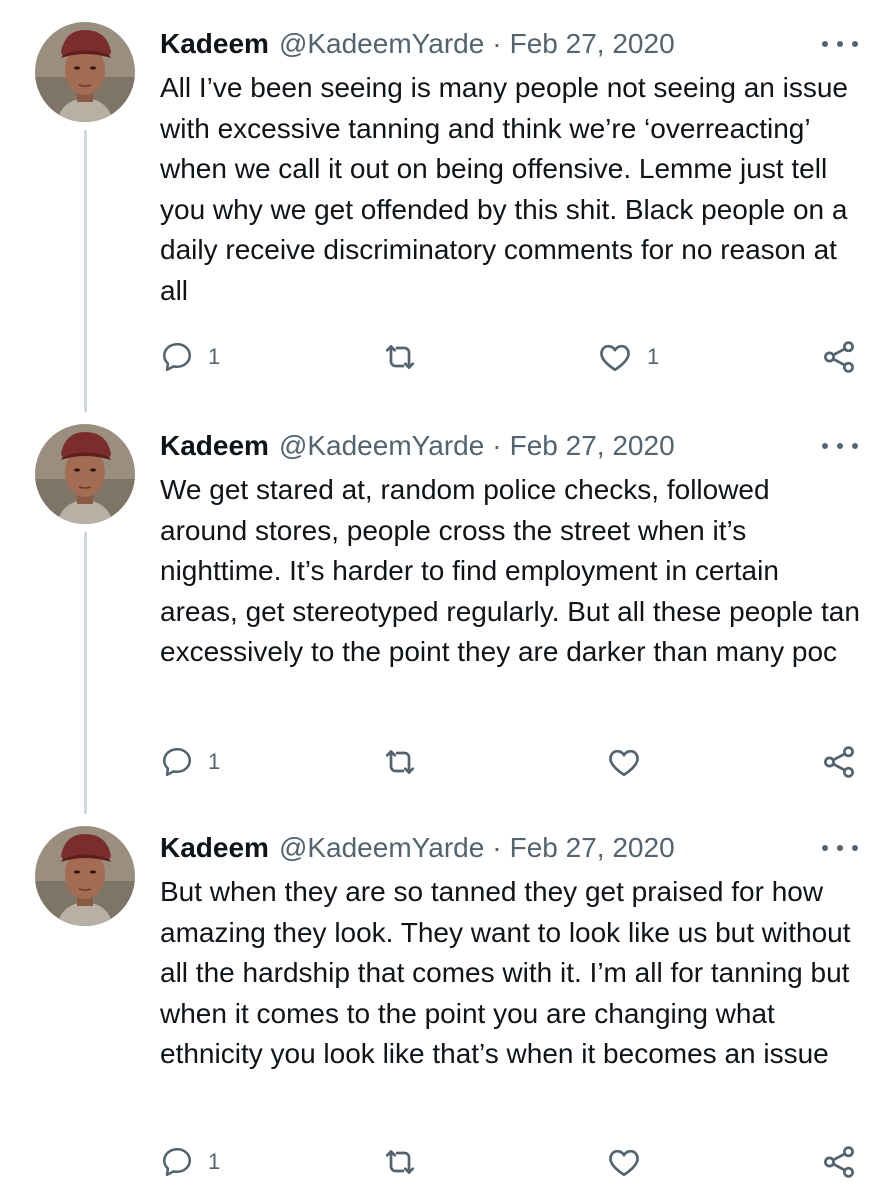  I want to click on like-count: 1, so click(653, 356).